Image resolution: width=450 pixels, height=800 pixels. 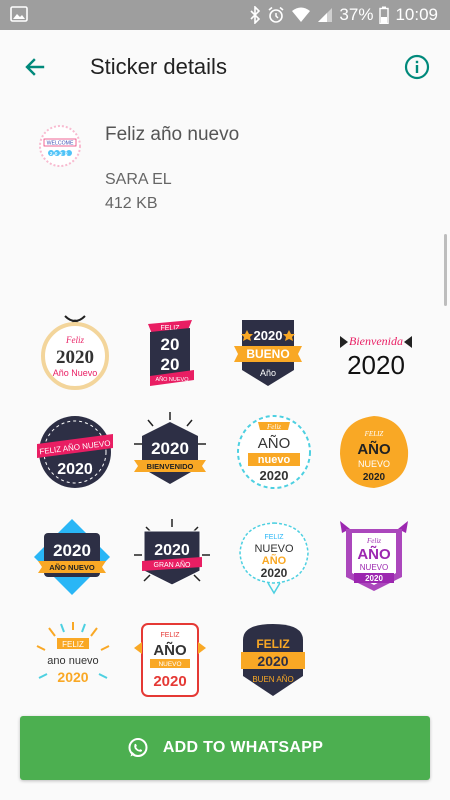 What do you see at coordinates (131, 203) in the screenshot?
I see `pack-size: 412 KB` at bounding box center [131, 203].